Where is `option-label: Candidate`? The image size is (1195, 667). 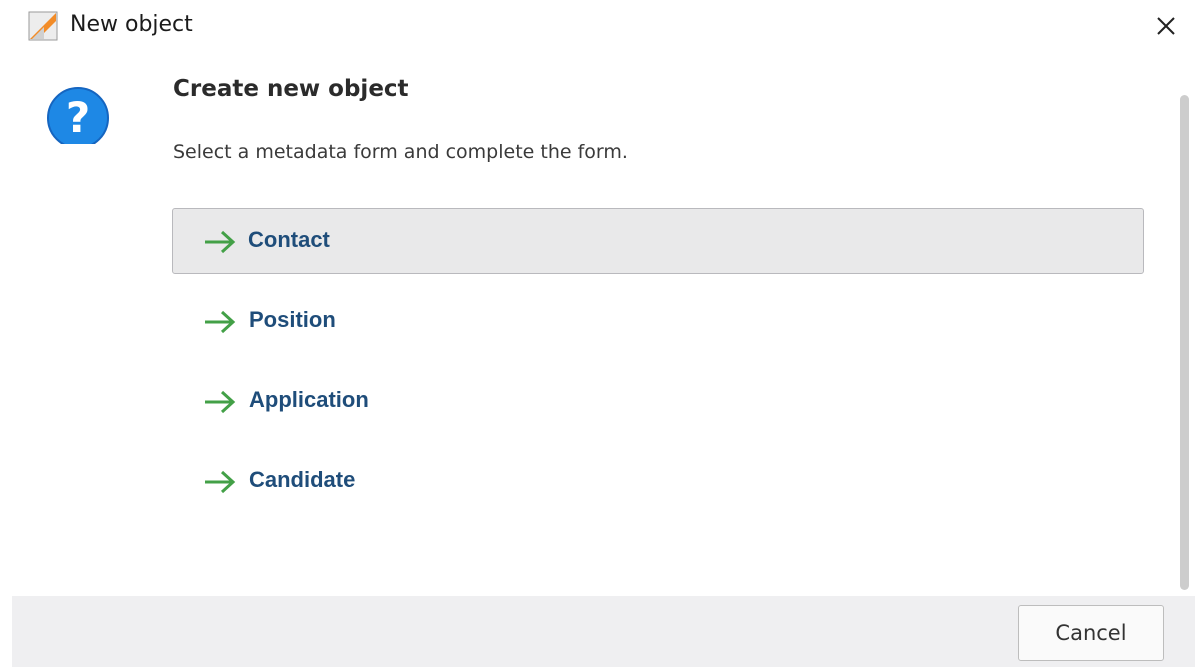
option-label: Candidate is located at coordinates (302, 479).